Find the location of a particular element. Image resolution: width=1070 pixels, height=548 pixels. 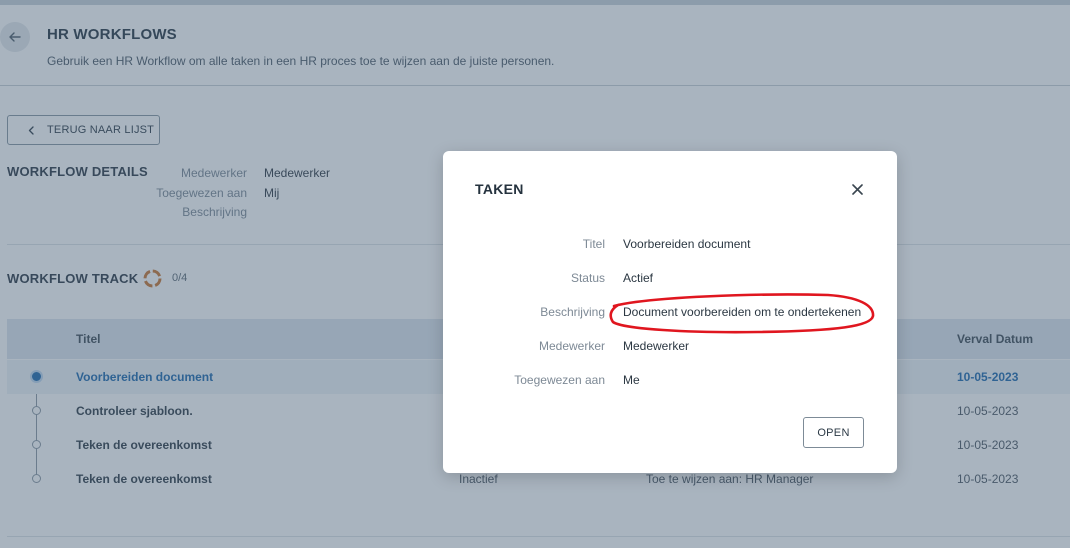

modal-label-toegewezen: Toegewezen aan is located at coordinates (559, 380).